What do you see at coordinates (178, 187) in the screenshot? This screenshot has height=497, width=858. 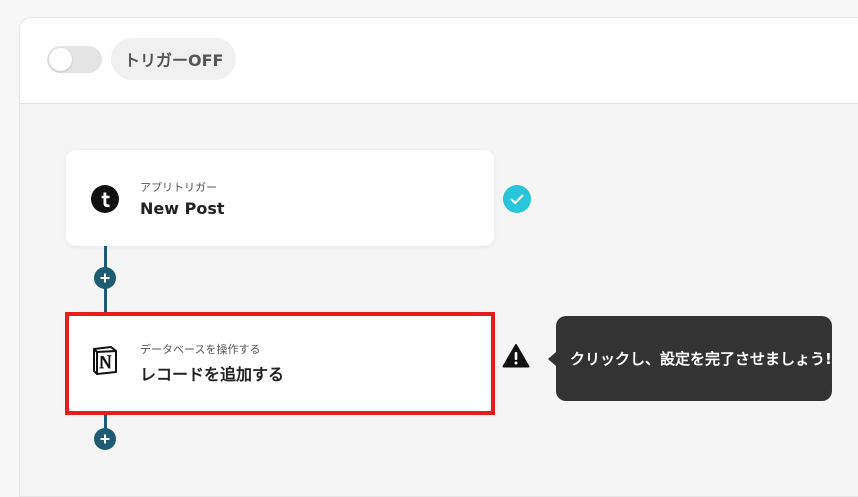 I see `step-subtitle: アプリトリガー` at bounding box center [178, 187].